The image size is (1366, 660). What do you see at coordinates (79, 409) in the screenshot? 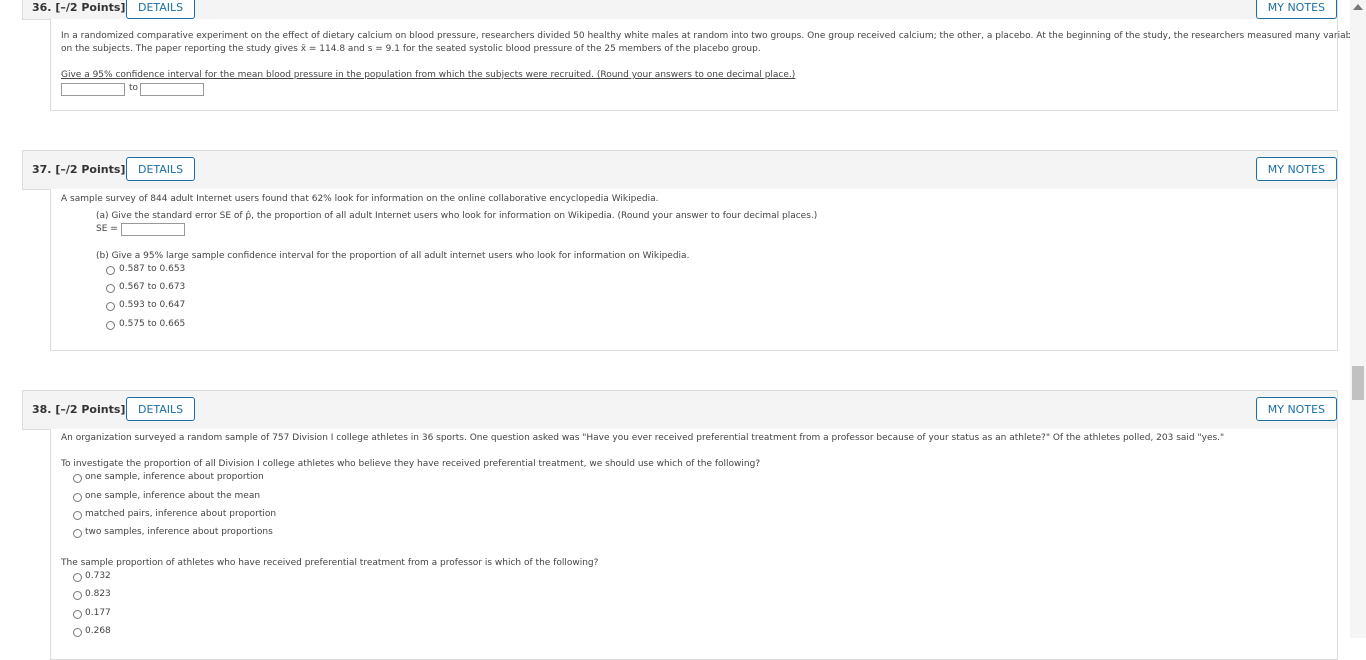
I see `question-number: 38. [–/2 Points]` at bounding box center [79, 409].